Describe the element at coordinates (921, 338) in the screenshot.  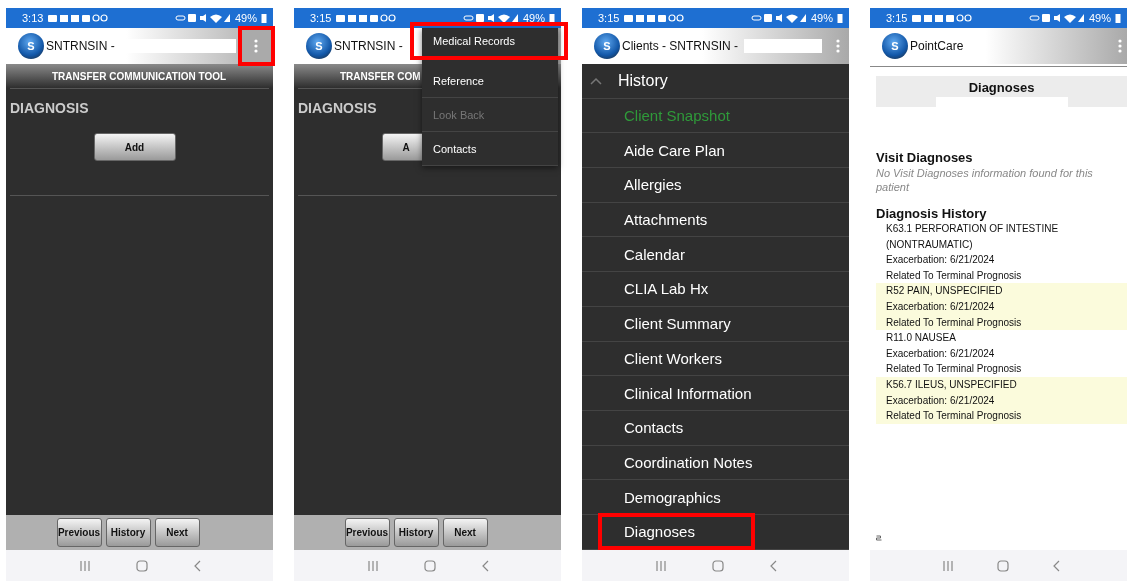
I see `diagnosis-text: R11.0 NAUSEA` at that location.